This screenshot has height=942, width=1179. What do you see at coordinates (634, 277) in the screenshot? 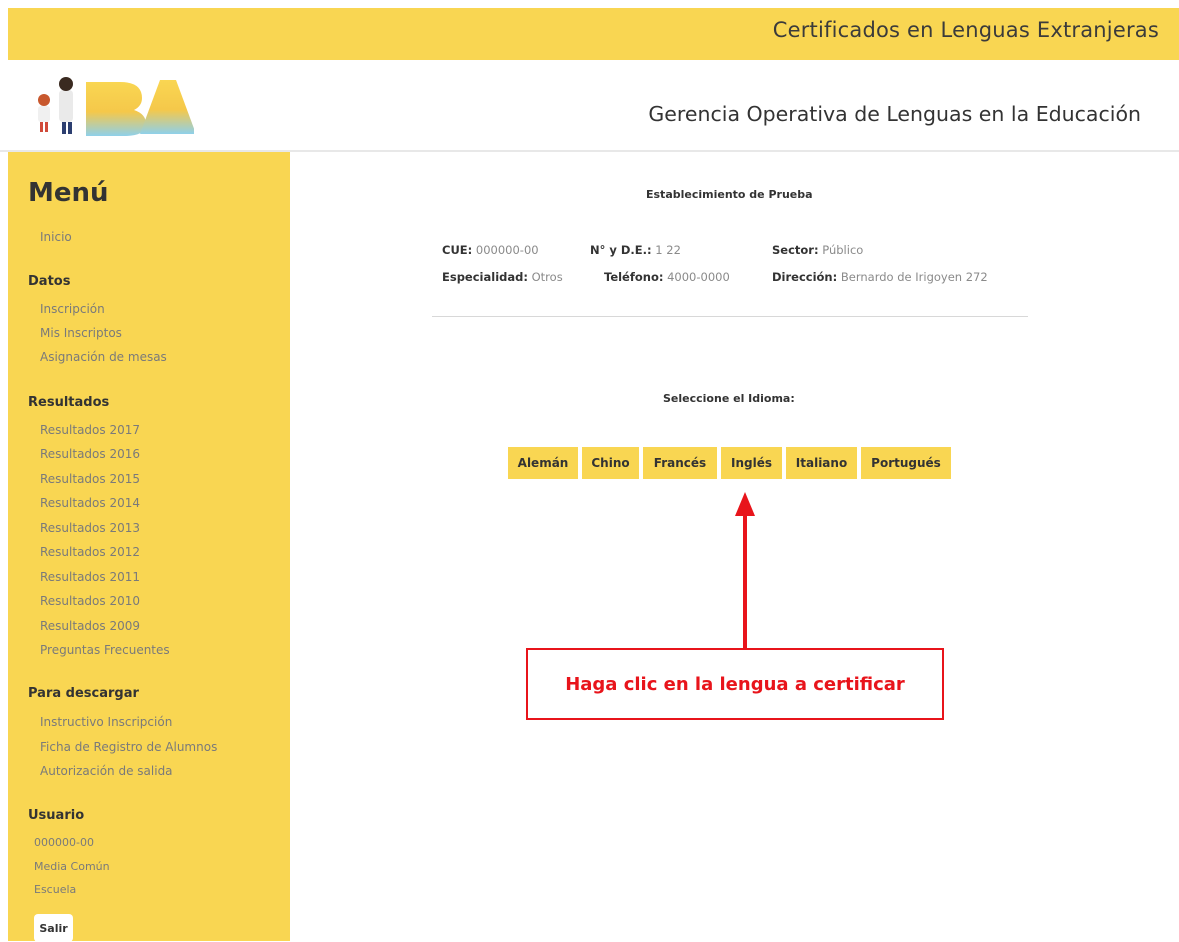
I see `telefono-label: Teléfono:` at bounding box center [634, 277].